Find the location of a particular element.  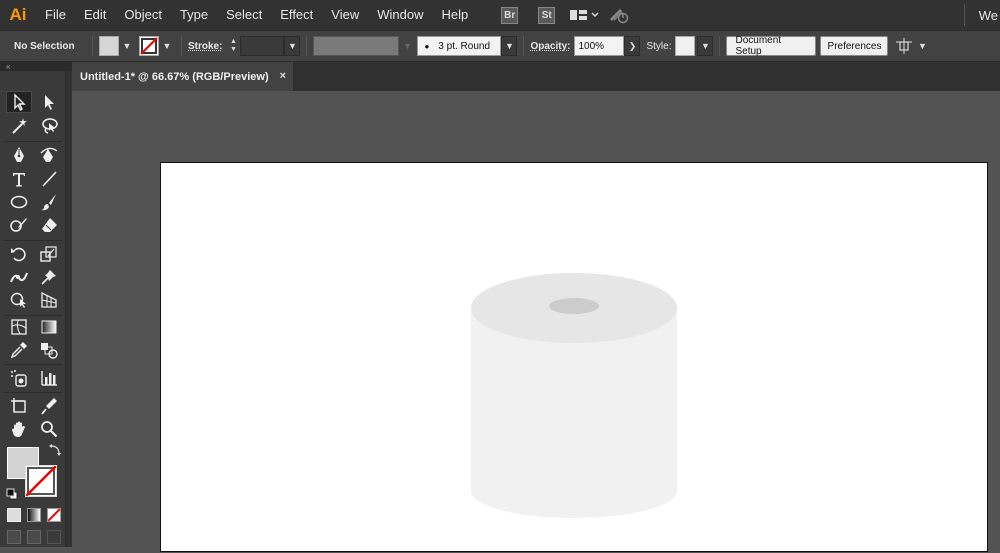

align-options-icon is located at coordinates (905, 46).